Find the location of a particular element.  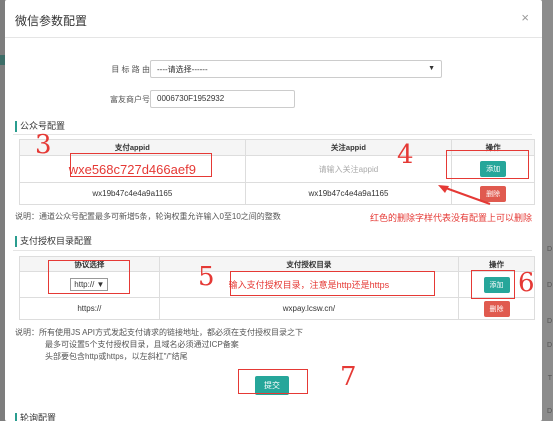

merchant-label: 富友商户号 is located at coordinates (130, 99).